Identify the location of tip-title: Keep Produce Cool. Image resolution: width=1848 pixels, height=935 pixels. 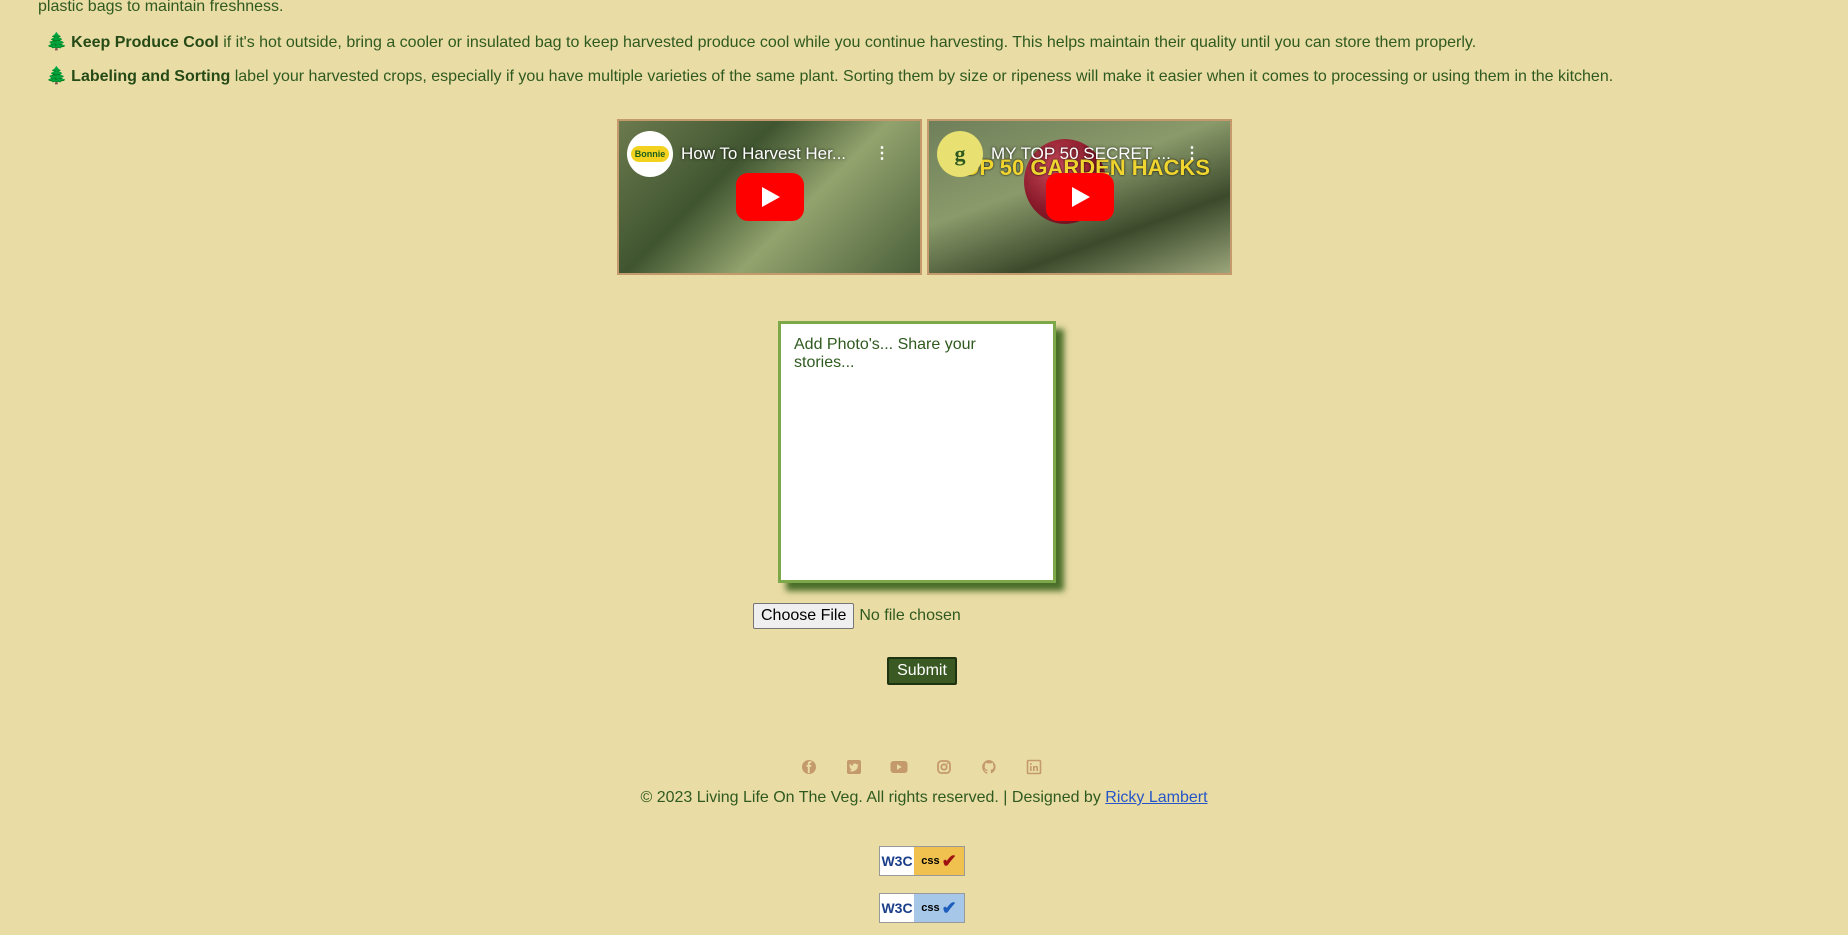
(145, 42).